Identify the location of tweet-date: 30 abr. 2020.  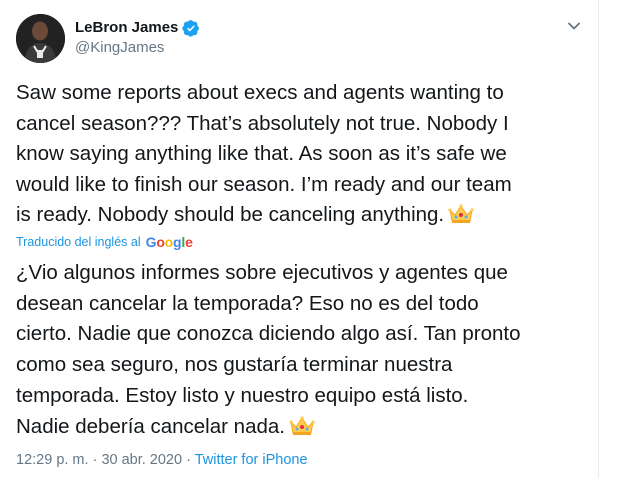
(141, 460).